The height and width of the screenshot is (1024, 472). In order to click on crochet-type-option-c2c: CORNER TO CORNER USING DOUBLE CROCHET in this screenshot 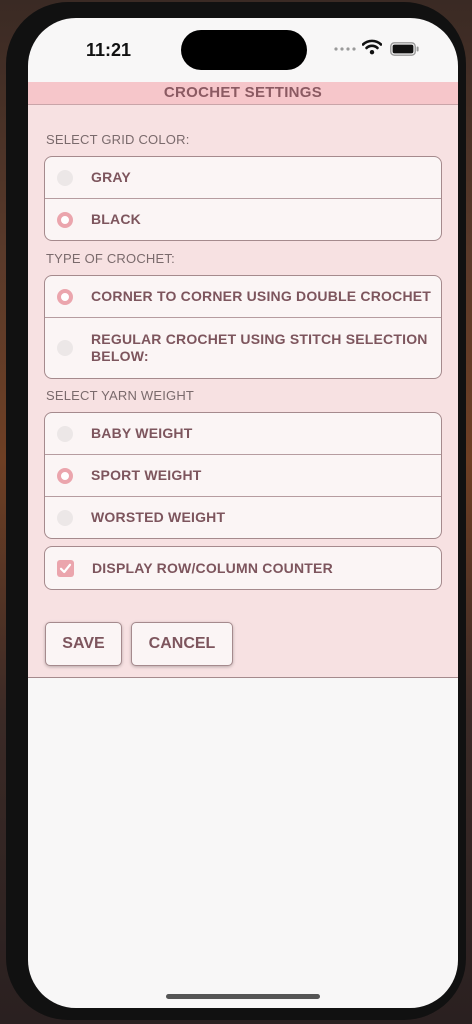, I will do `click(243, 296)`.